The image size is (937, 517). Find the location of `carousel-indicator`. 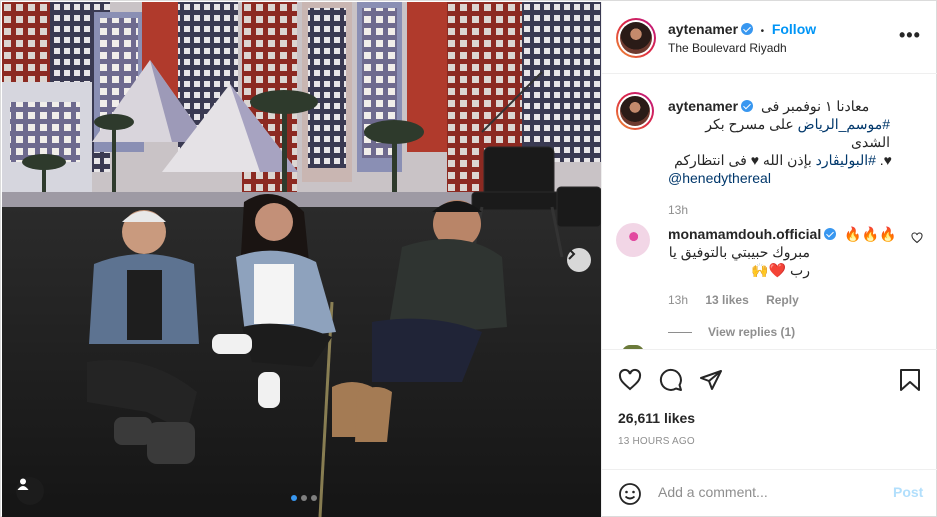

carousel-indicator is located at coordinates (304, 498).